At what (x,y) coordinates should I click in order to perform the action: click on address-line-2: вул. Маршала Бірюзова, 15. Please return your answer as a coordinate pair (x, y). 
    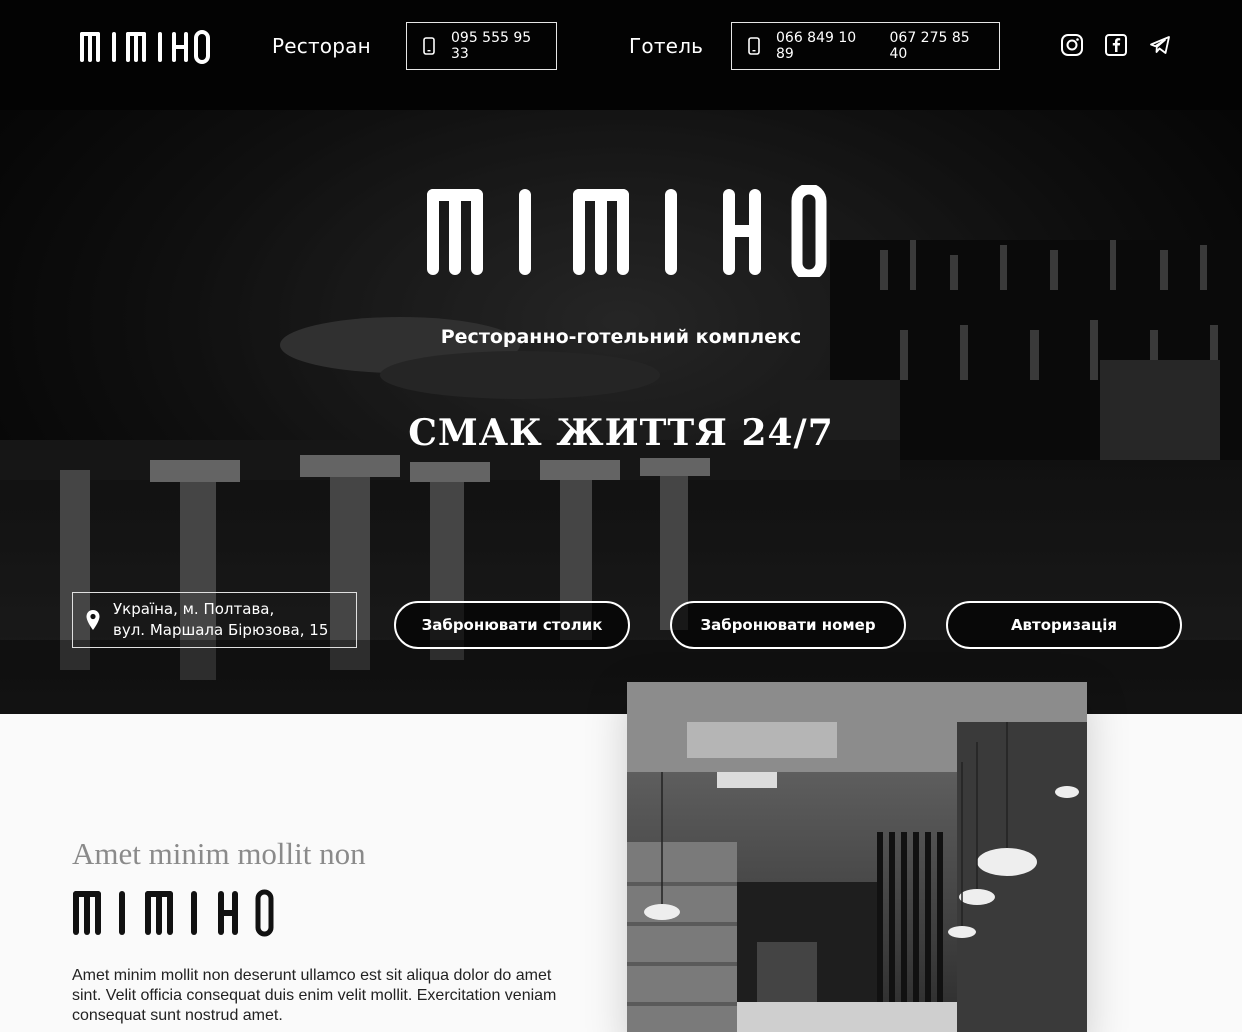
    Looking at the image, I should click on (221, 630).